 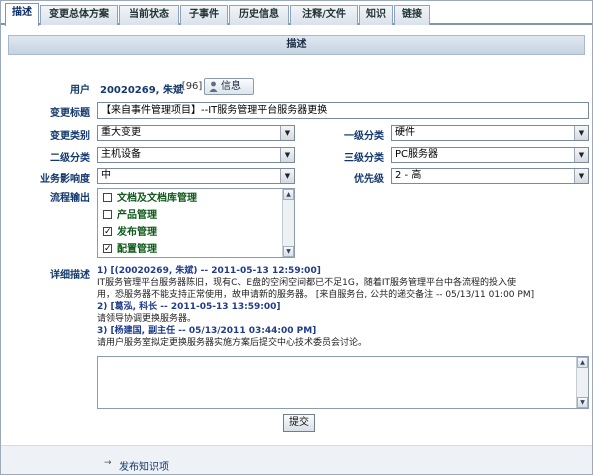 What do you see at coordinates (121, 154) in the screenshot?
I see `cat2-value: 主机设备` at bounding box center [121, 154].